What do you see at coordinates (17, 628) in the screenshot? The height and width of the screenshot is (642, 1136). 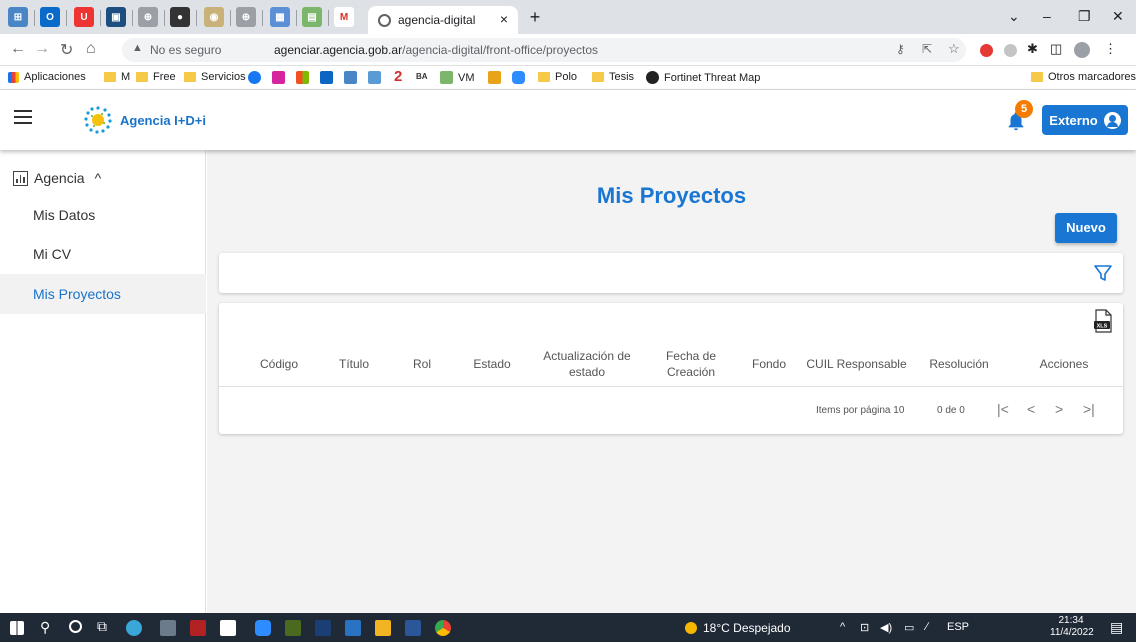 I see `windows-start-icon` at bounding box center [17, 628].